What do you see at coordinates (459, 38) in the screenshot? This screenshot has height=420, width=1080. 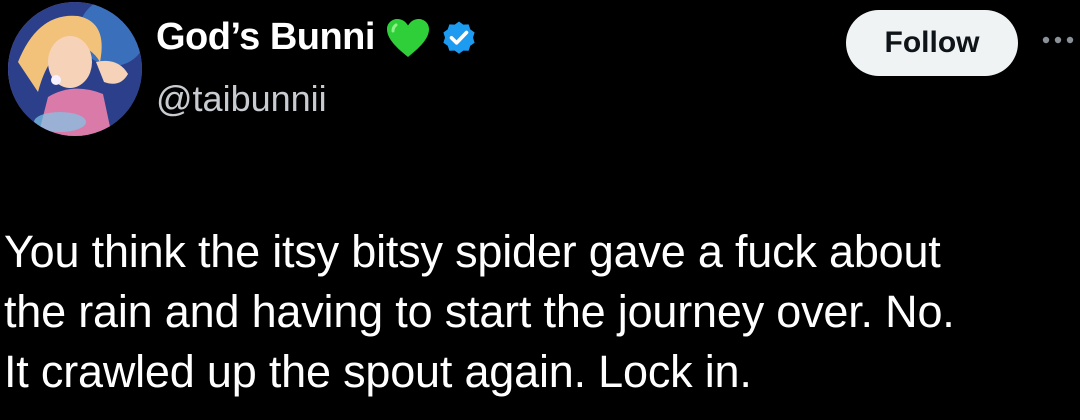 I see `verified-badge-icon` at bounding box center [459, 38].